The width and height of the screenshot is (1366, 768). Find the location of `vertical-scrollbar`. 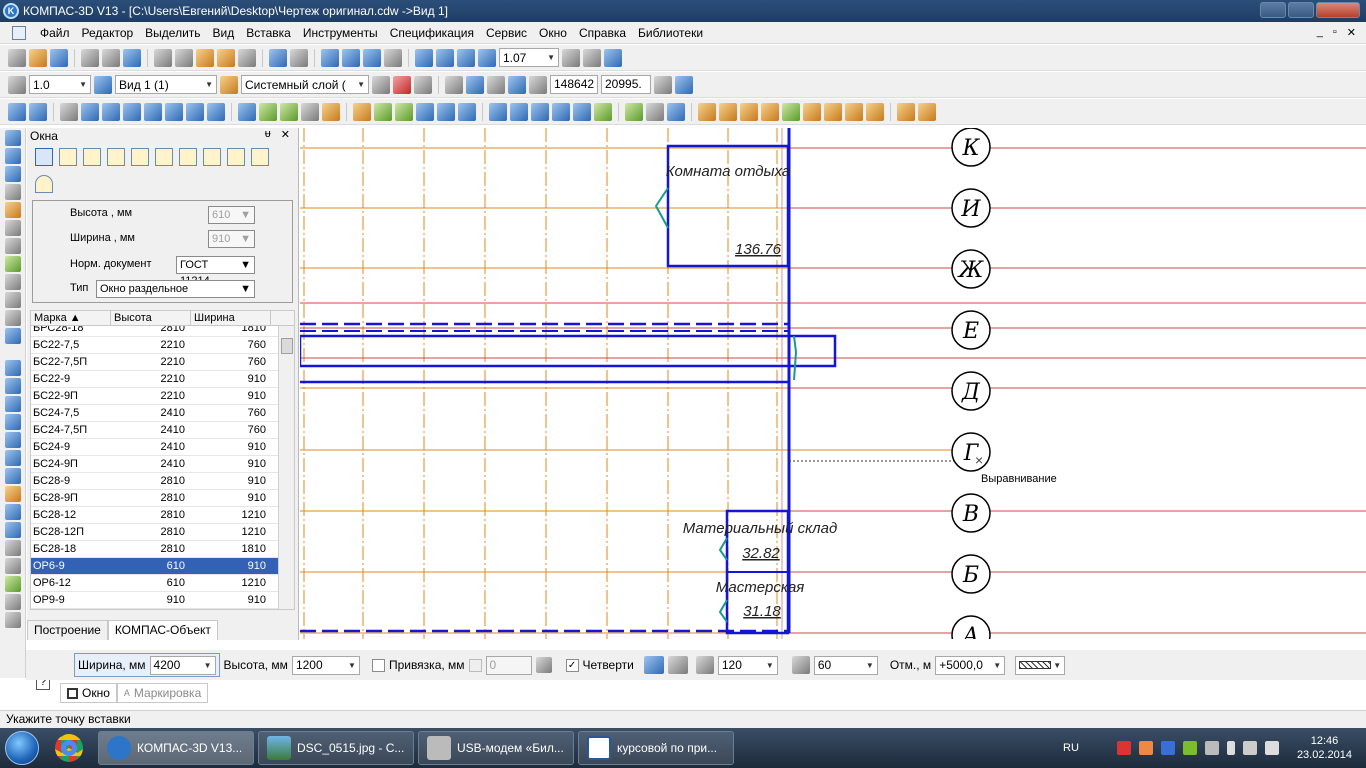

vertical-scrollbar is located at coordinates (286, 467).